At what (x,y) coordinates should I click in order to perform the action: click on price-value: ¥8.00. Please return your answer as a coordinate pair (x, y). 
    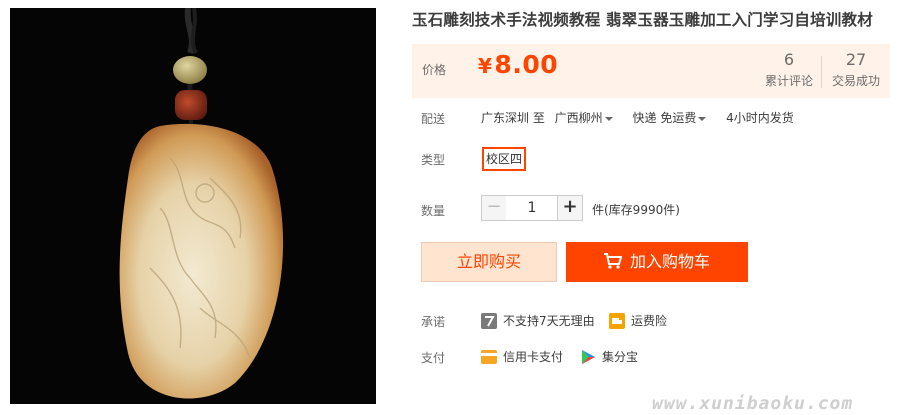
    Looking at the image, I should click on (518, 64).